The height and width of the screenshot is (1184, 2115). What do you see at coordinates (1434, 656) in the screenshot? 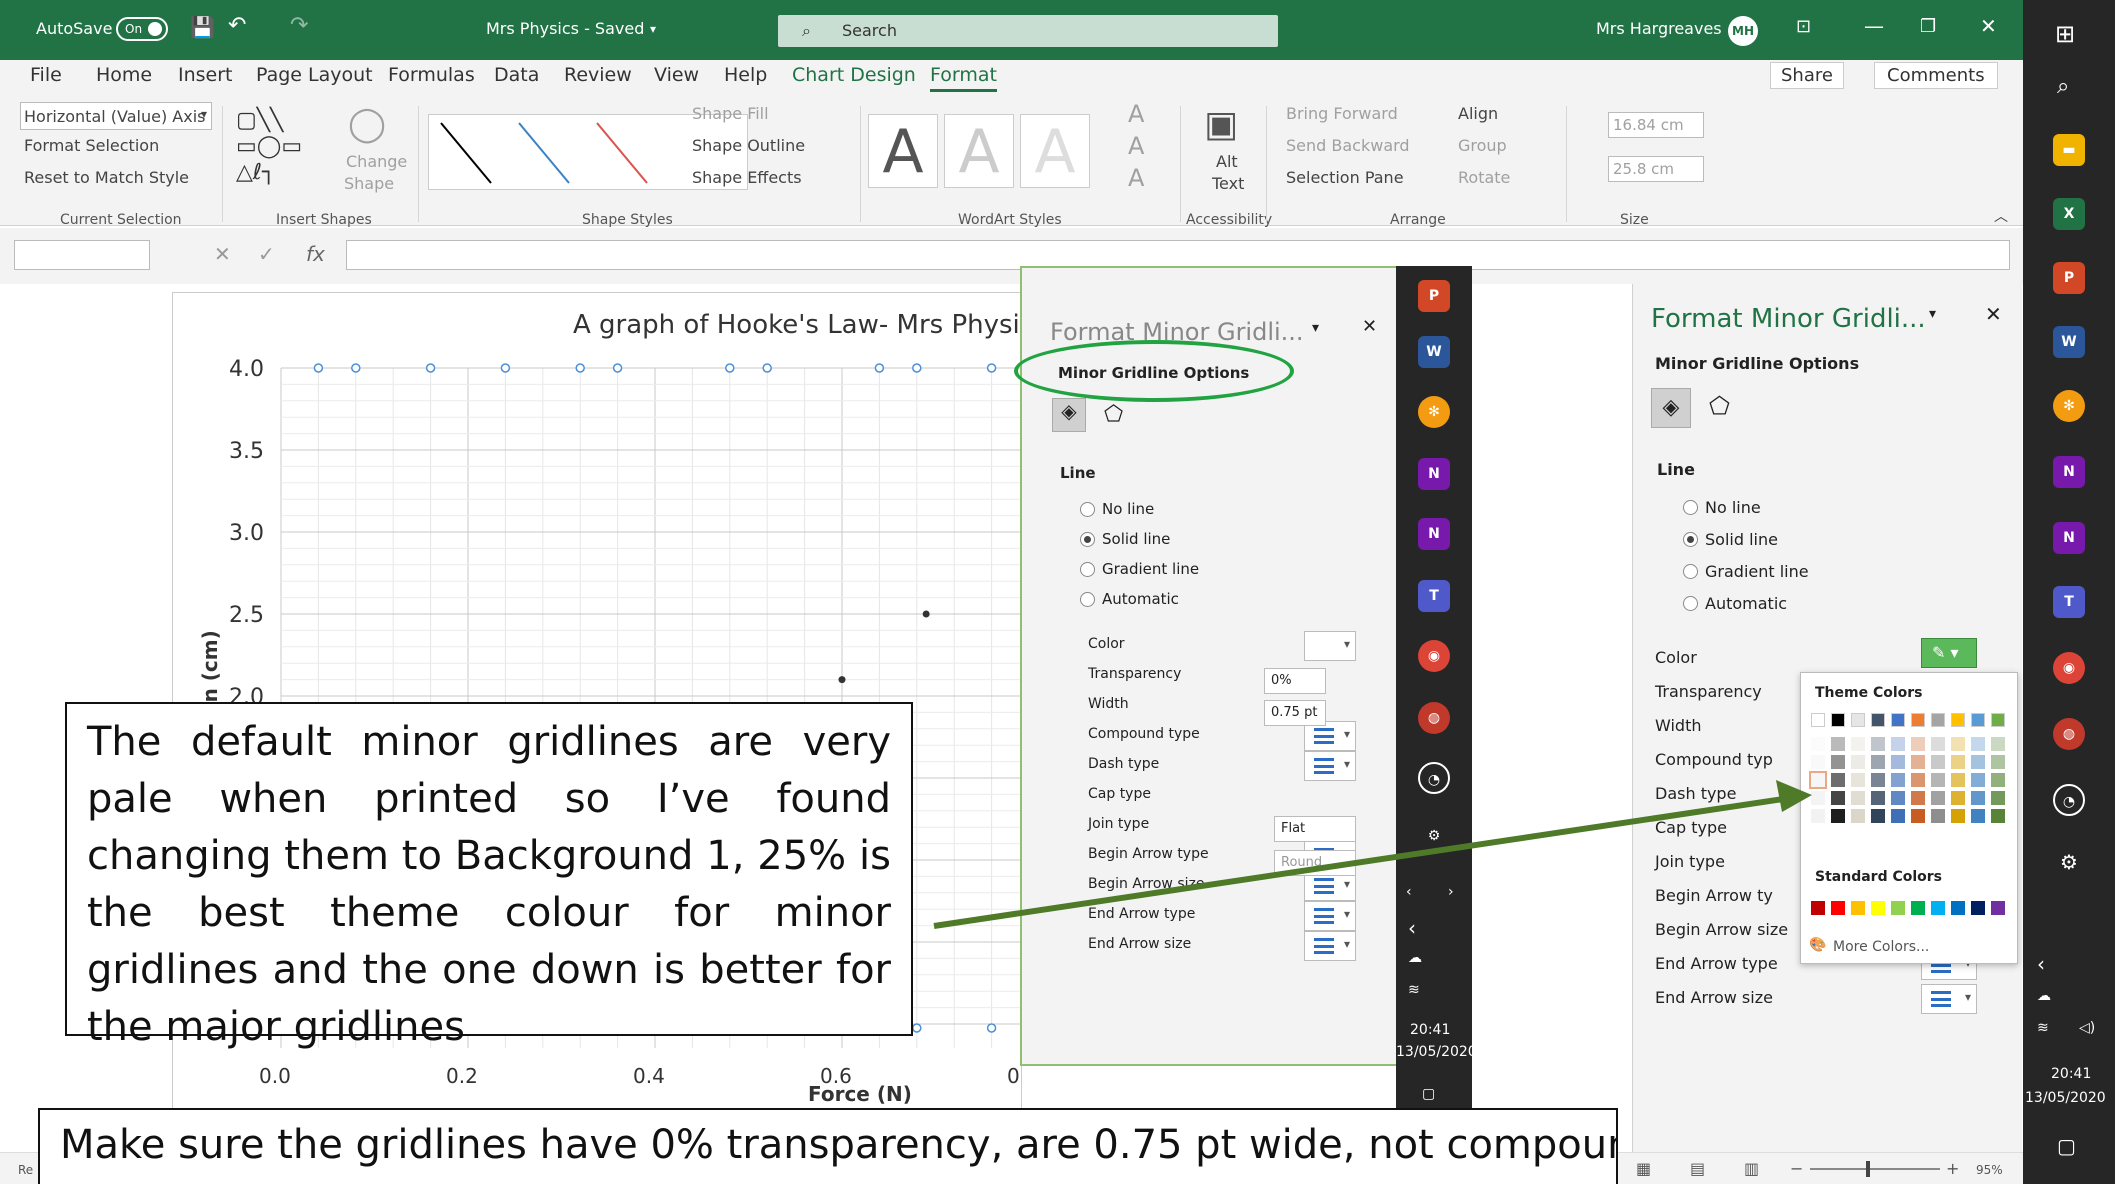
I see `chrome-icon: ◉` at bounding box center [1434, 656].